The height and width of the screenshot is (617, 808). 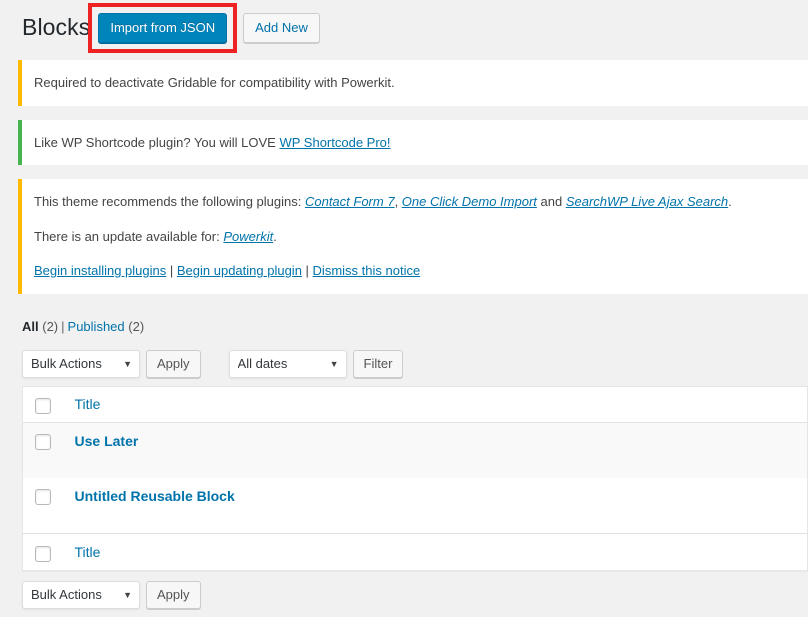 What do you see at coordinates (96, 326) in the screenshot?
I see `filter-published-link: Published` at bounding box center [96, 326].